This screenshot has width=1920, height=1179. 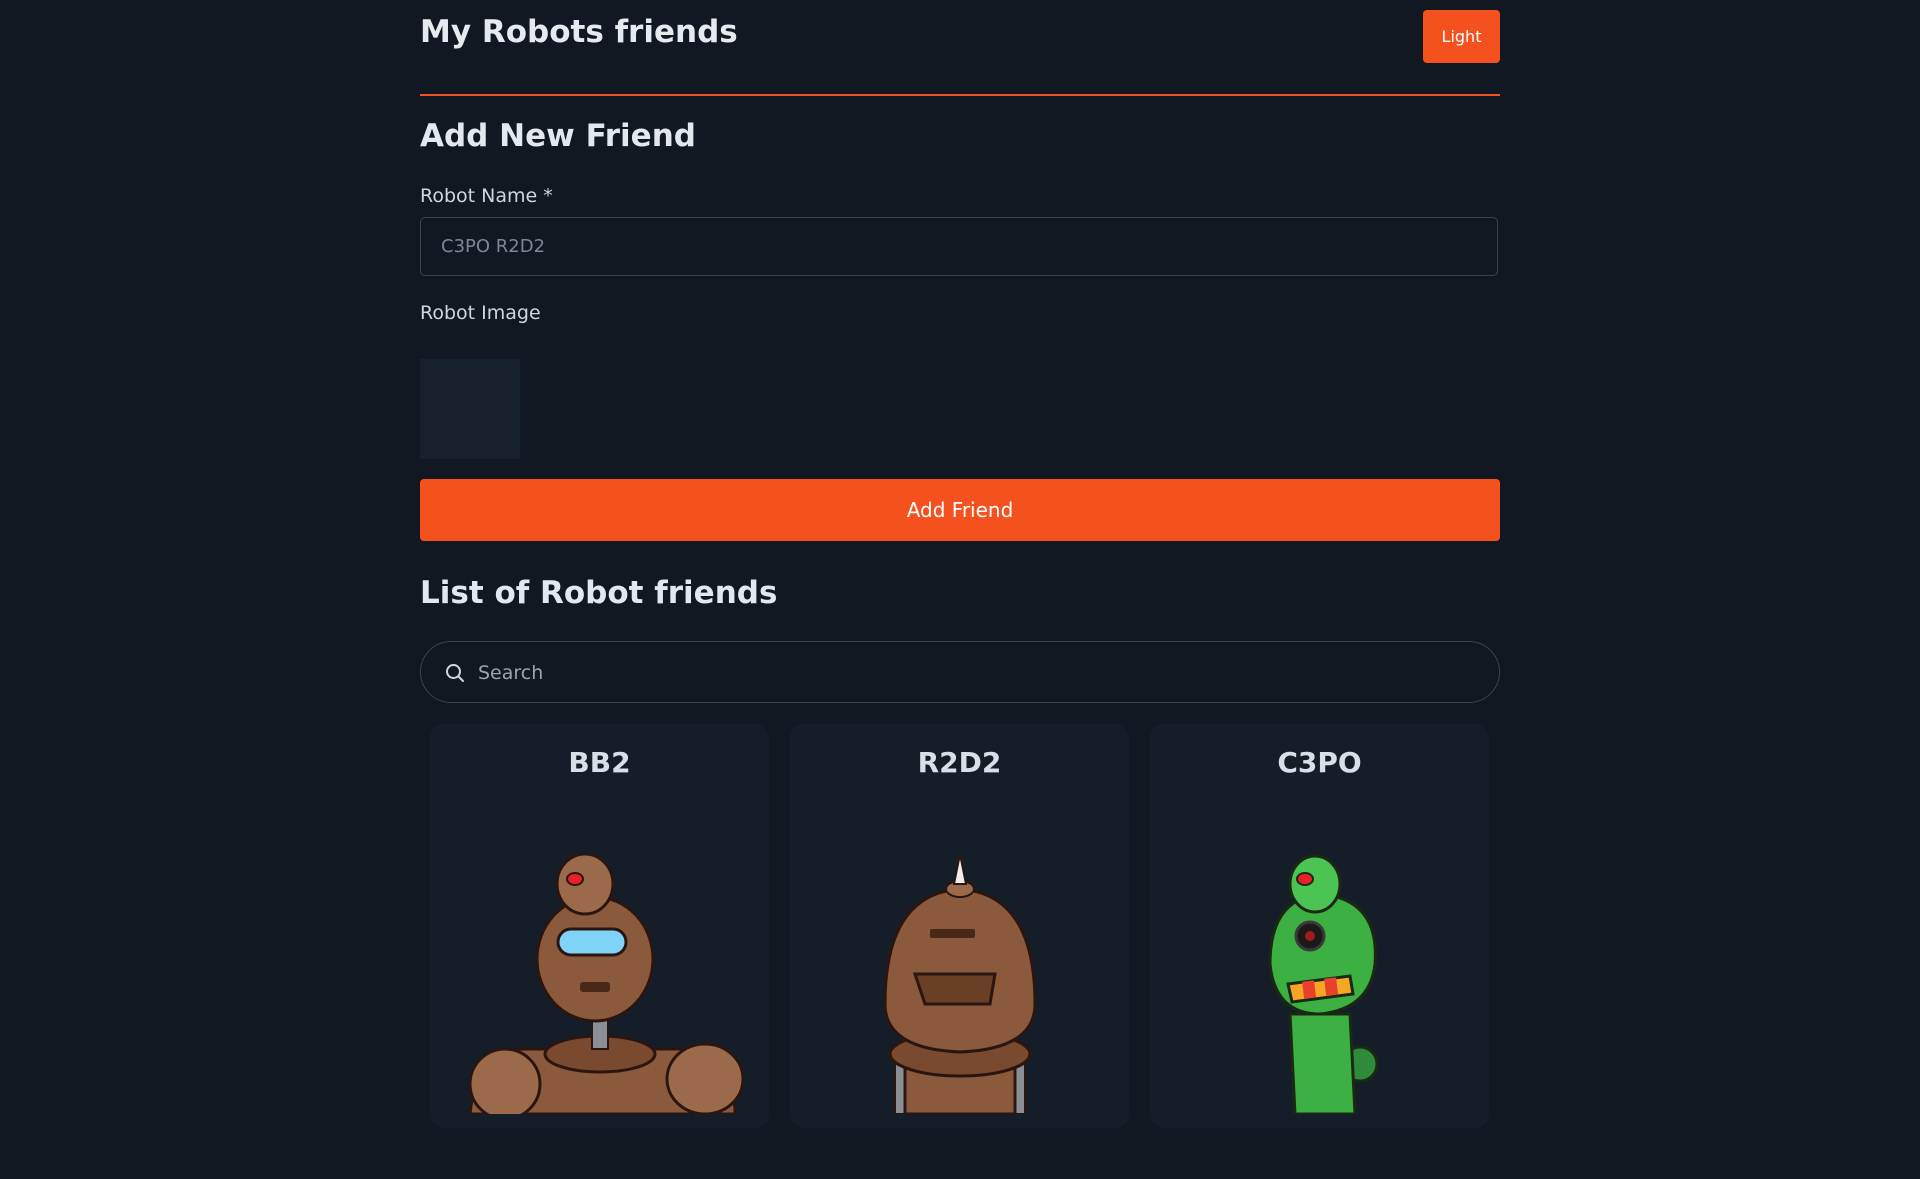 I want to click on robot-card-c3po: C3PO, so click(x=1319, y=926).